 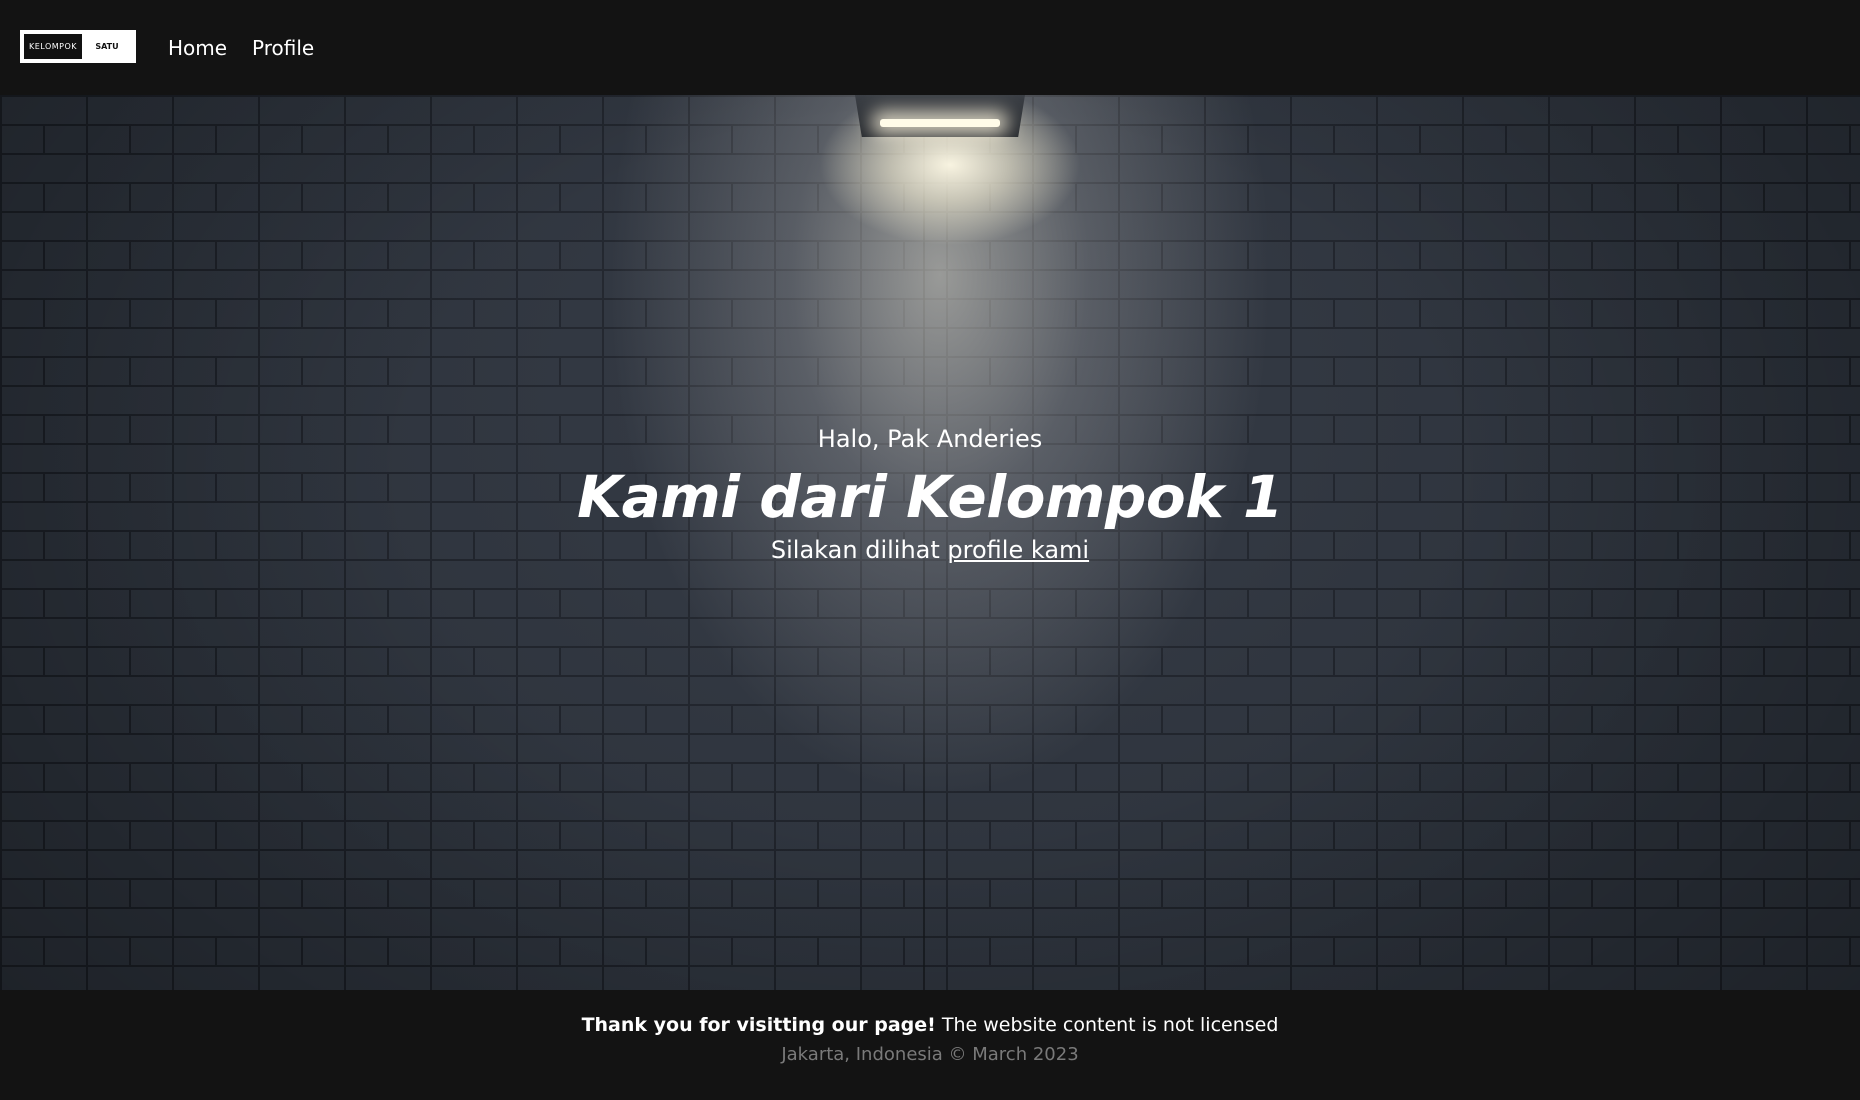 I want to click on logo-text-satu: SATU, so click(x=107, y=46).